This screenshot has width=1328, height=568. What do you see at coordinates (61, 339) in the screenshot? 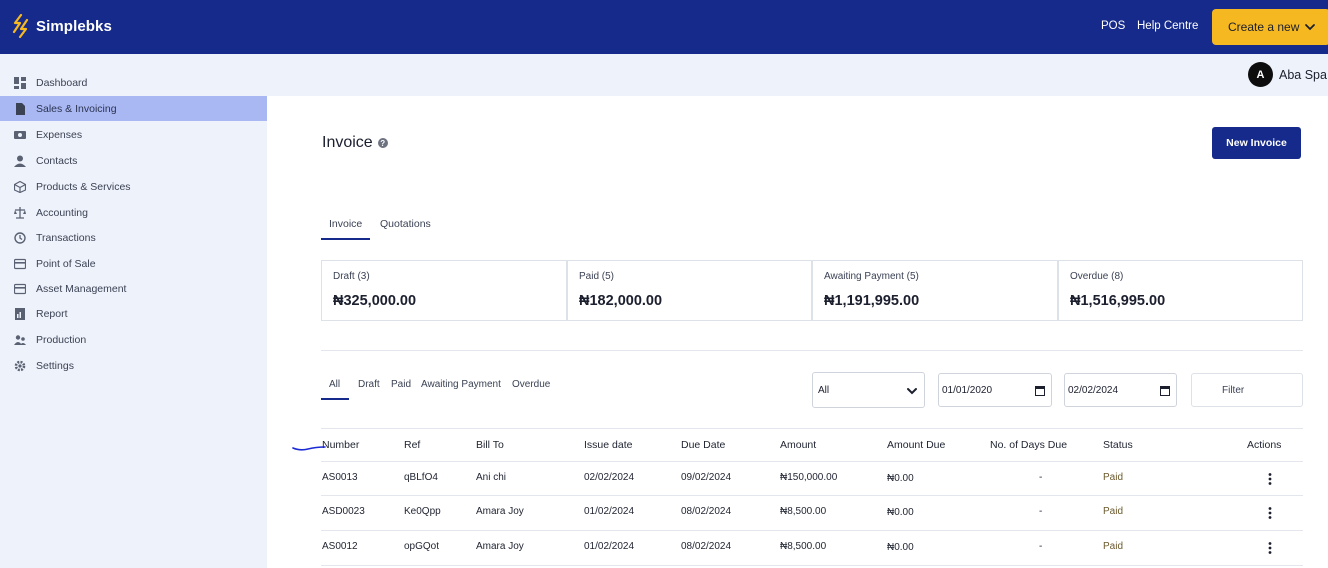
I see `sidebar-item-label: Production` at bounding box center [61, 339].